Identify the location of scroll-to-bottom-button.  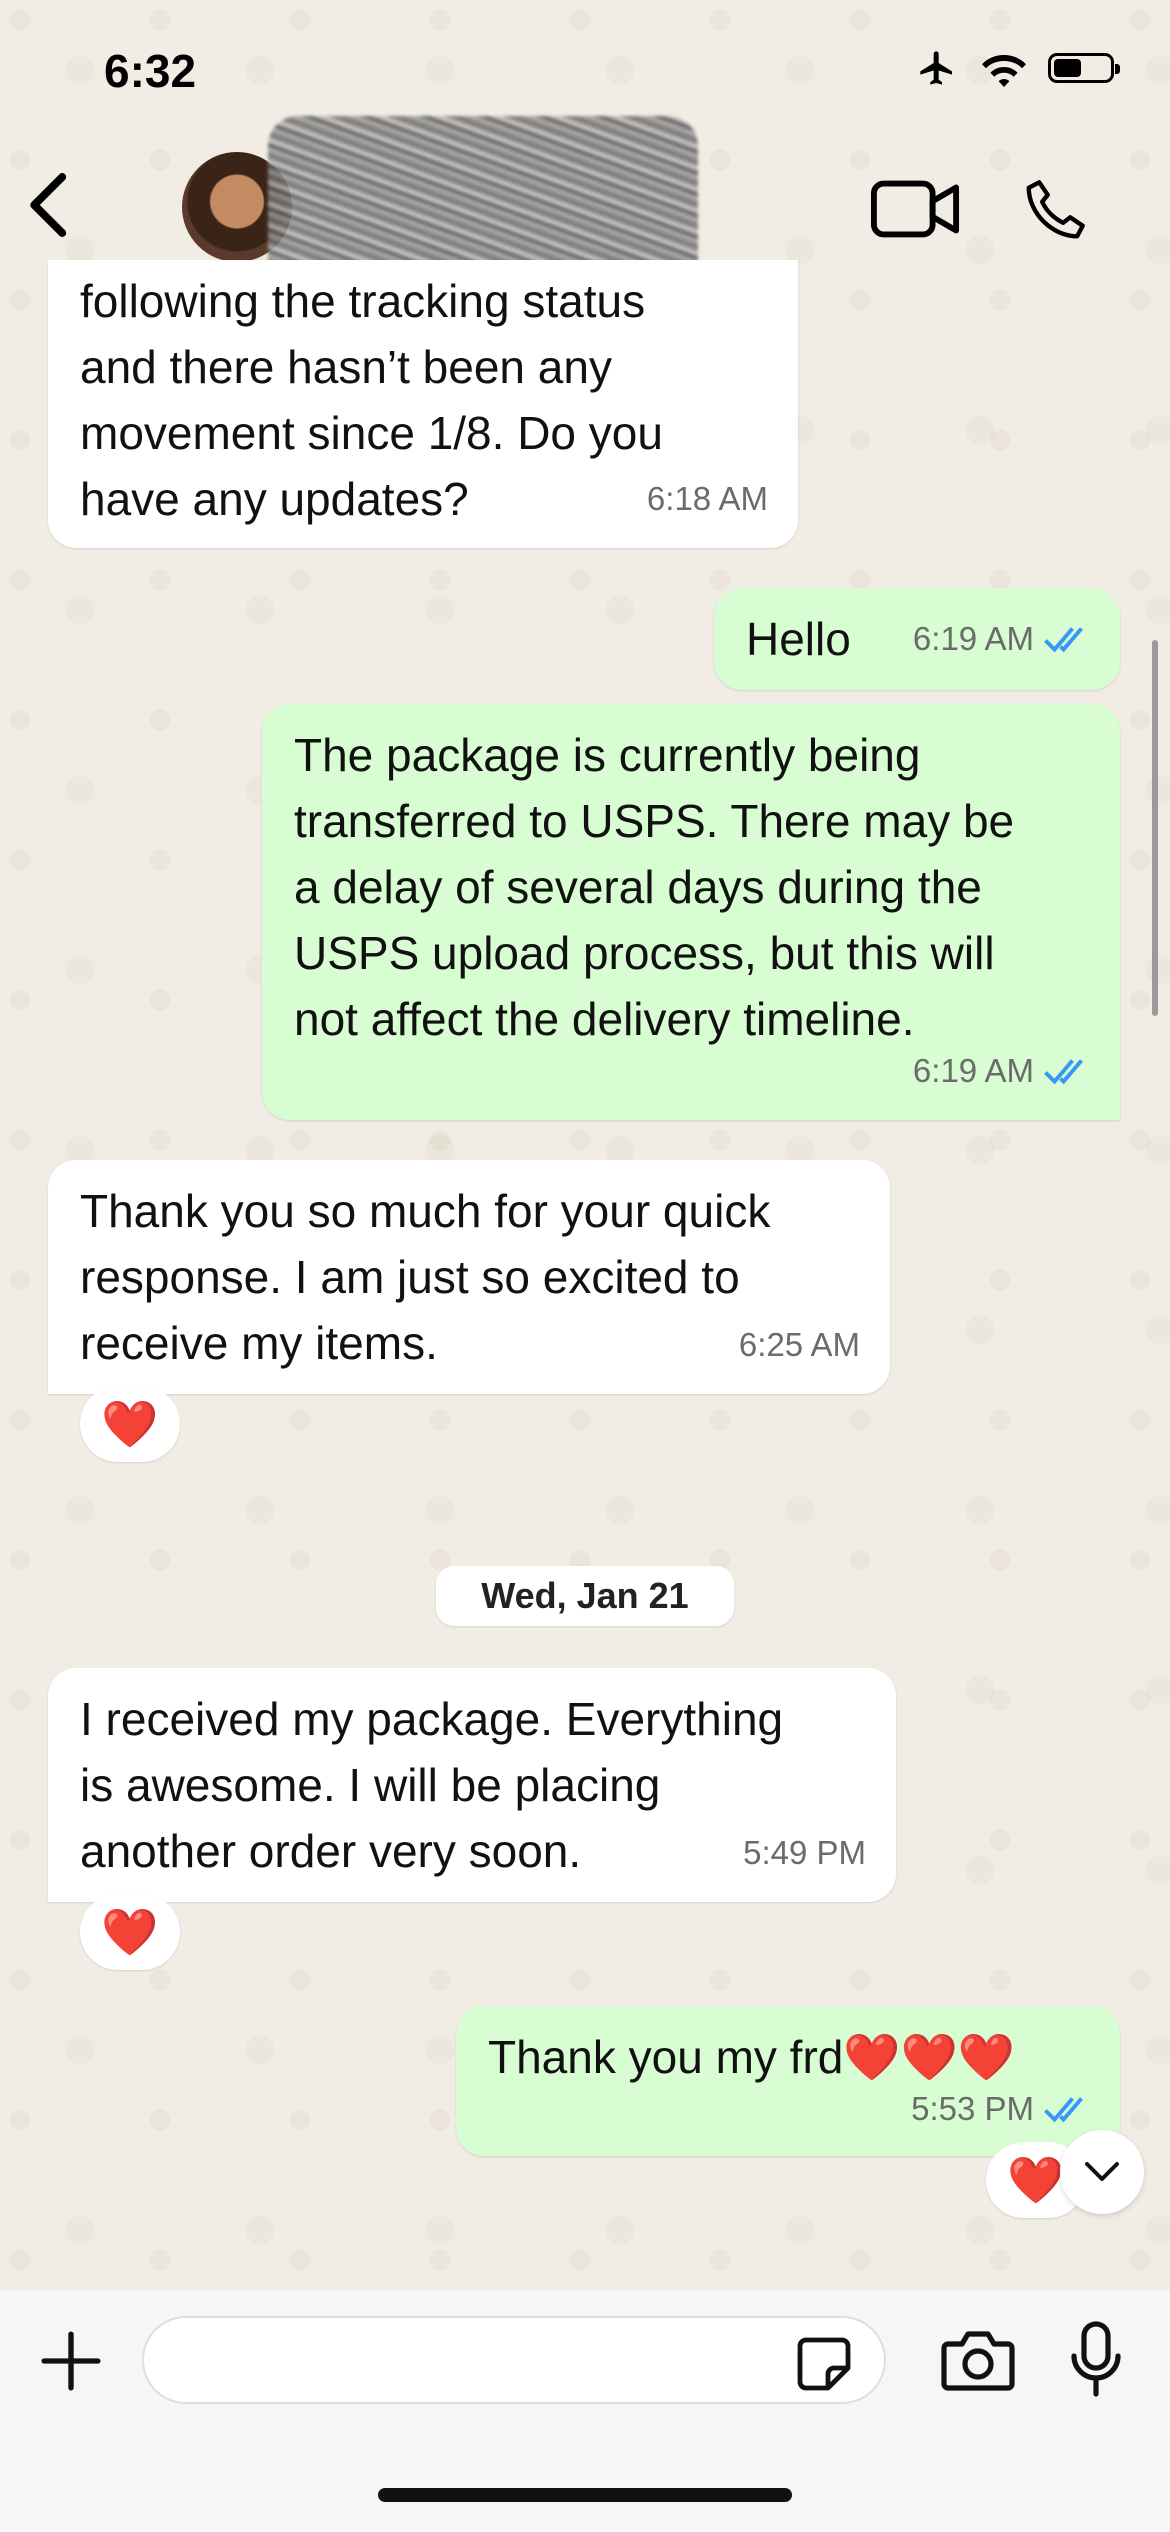
(1102, 2172).